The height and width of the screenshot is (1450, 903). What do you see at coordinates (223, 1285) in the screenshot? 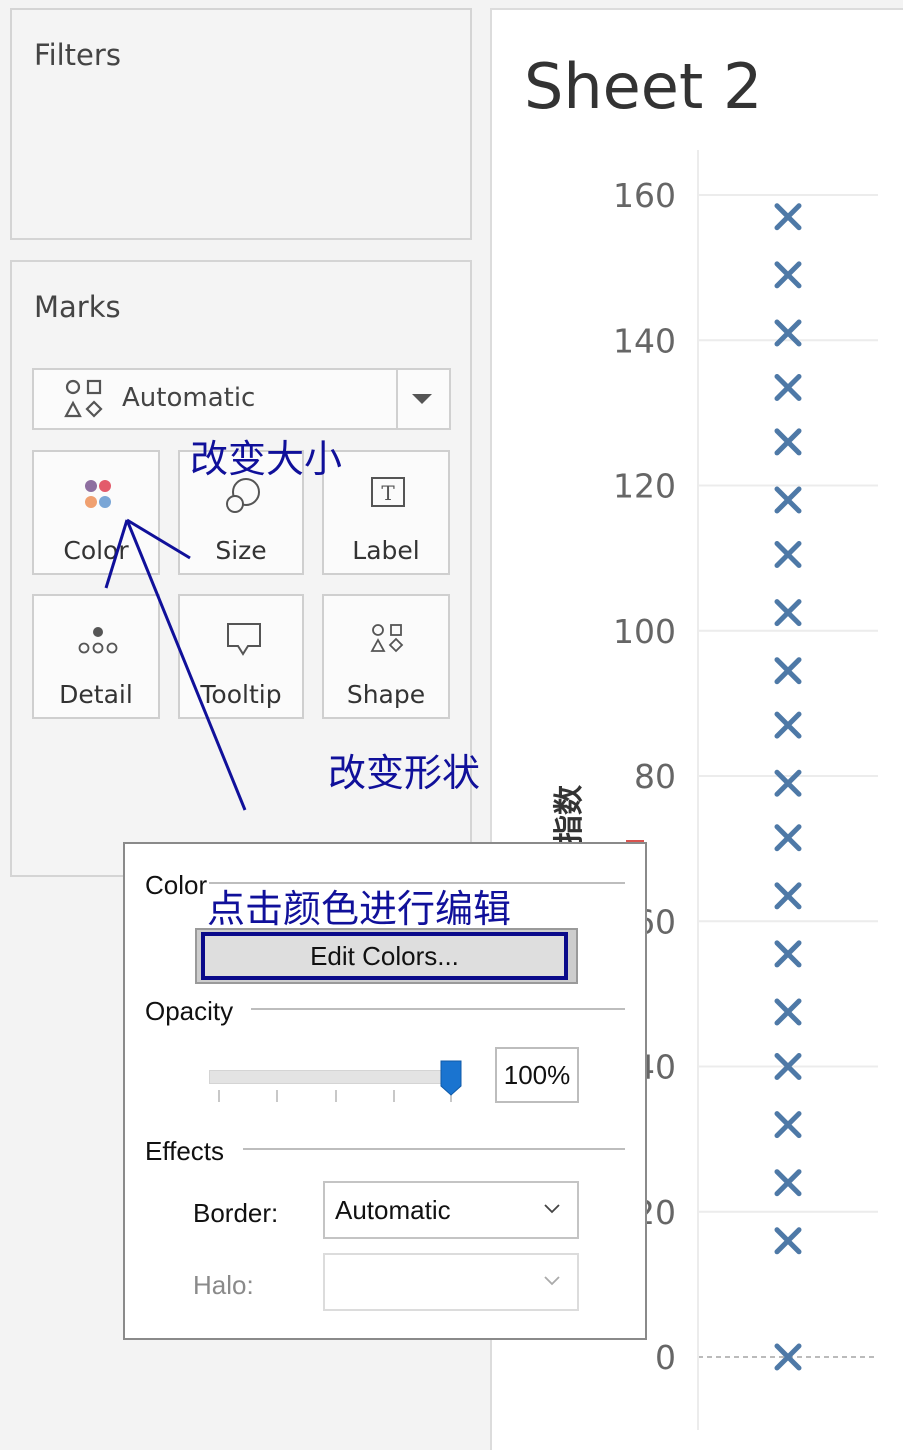
I see `halo-label: Halo:` at bounding box center [223, 1285].